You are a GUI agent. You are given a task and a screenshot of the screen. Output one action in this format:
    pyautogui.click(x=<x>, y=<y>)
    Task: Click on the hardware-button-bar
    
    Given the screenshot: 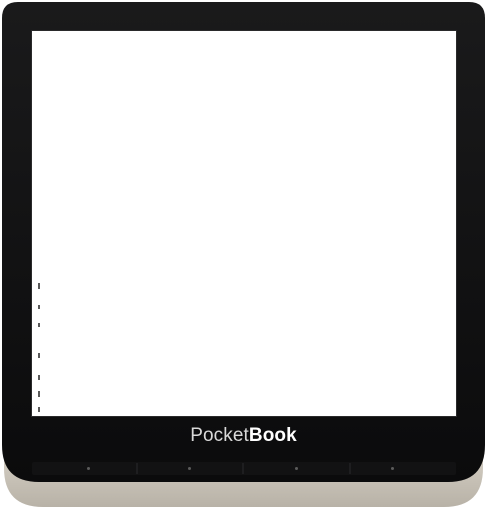 What is the action you would take?
    pyautogui.click(x=244, y=468)
    